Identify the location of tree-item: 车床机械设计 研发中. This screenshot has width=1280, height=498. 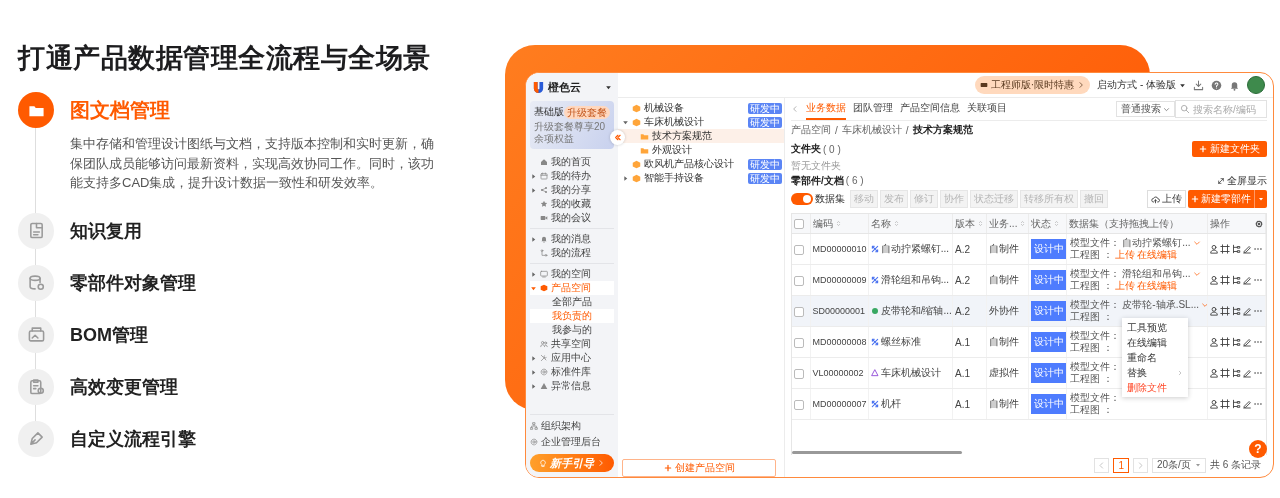
(701, 122).